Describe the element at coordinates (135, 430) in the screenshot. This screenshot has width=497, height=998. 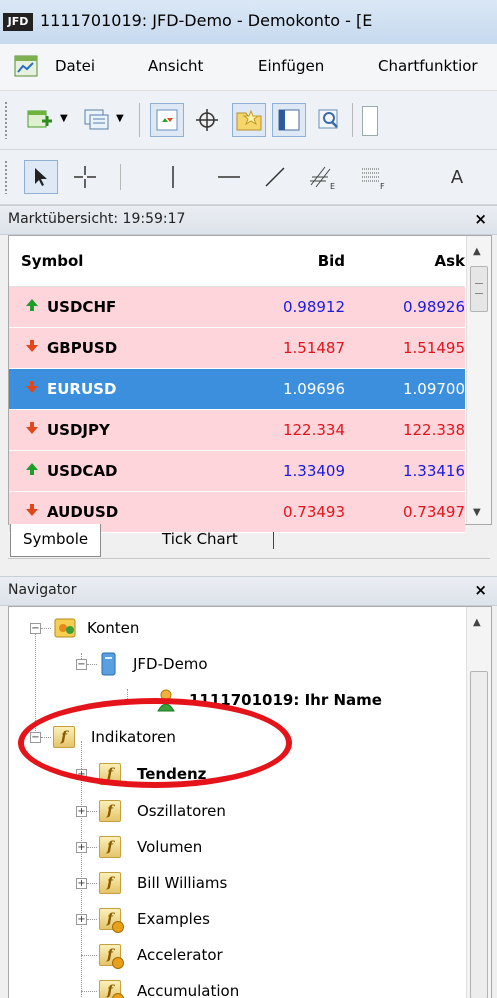
I see `symbol-cell: USDJPY` at that location.